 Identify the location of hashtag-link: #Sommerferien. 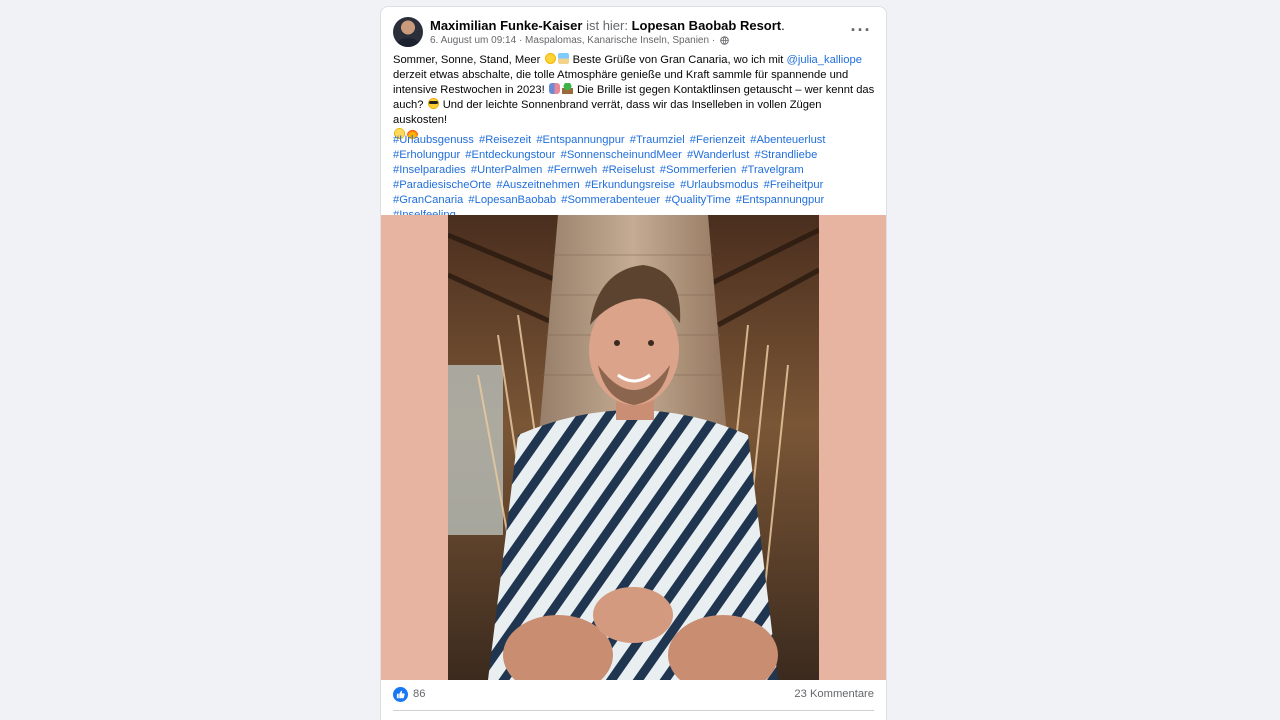
(698, 170).